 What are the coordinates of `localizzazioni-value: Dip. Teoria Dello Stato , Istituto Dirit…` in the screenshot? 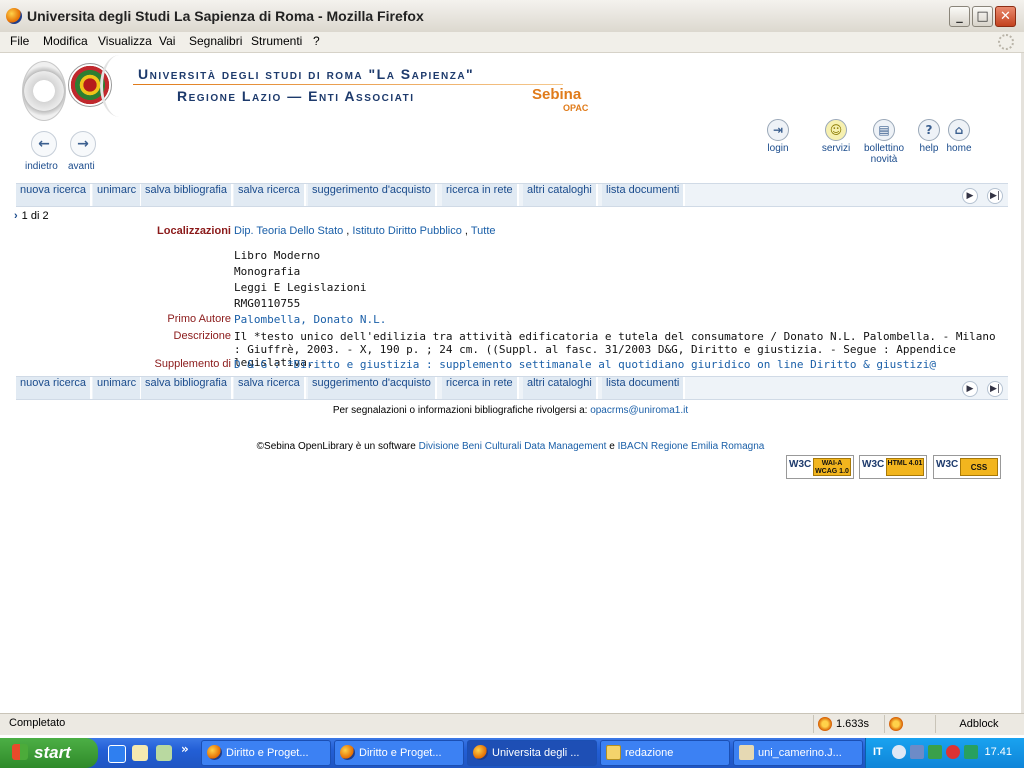 It's located at (365, 231).